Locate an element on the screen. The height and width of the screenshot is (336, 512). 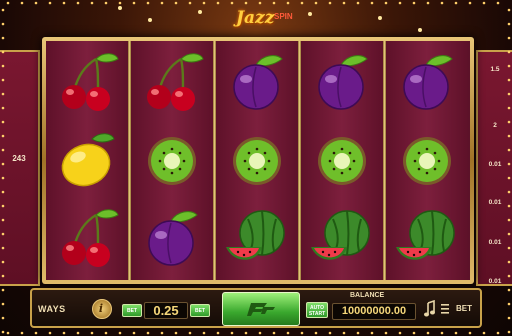
info-icon: i is located at coordinates (101, 308).